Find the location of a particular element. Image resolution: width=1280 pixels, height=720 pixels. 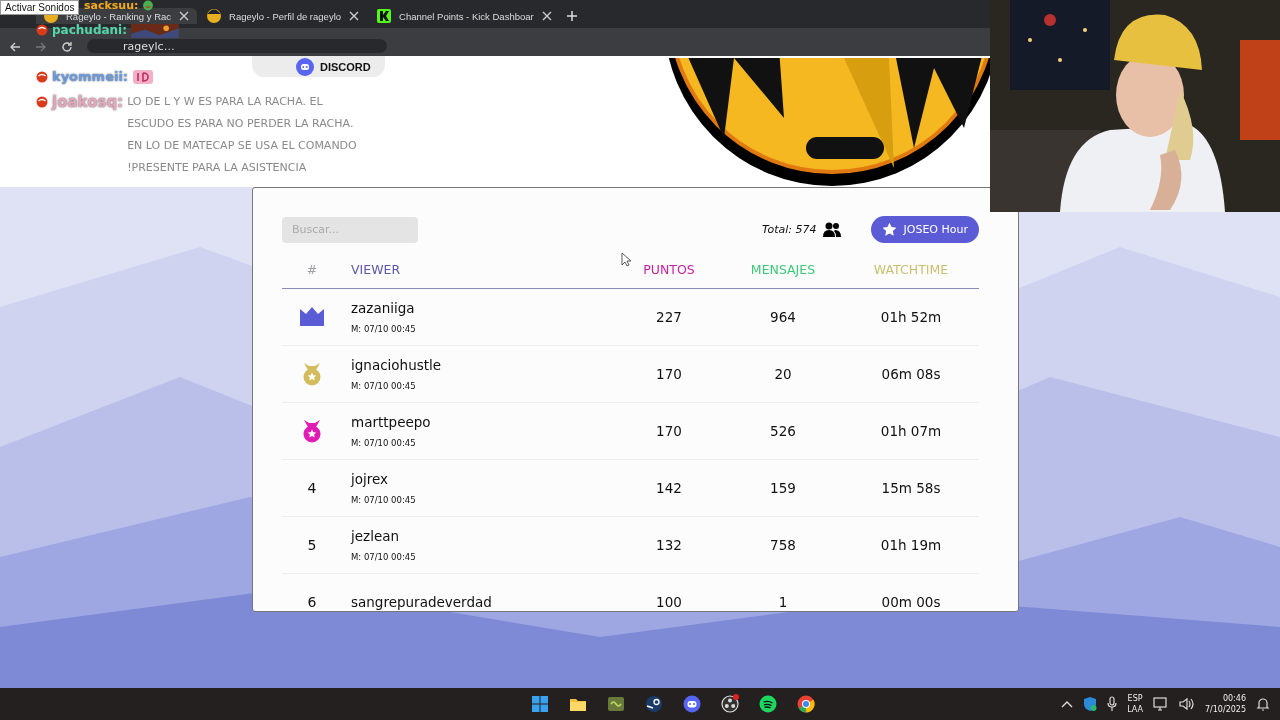

notification-icon is located at coordinates (1263, 704).